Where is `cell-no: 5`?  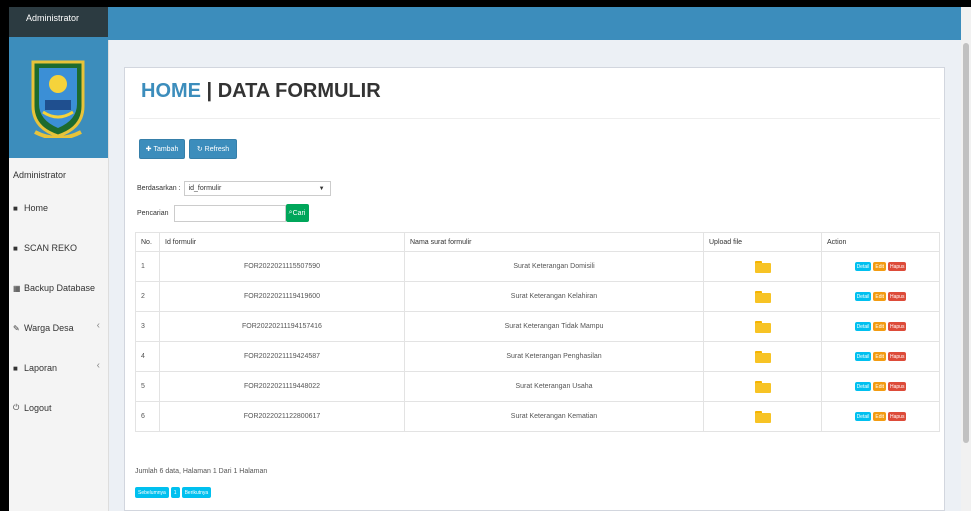 cell-no: 5 is located at coordinates (147, 386).